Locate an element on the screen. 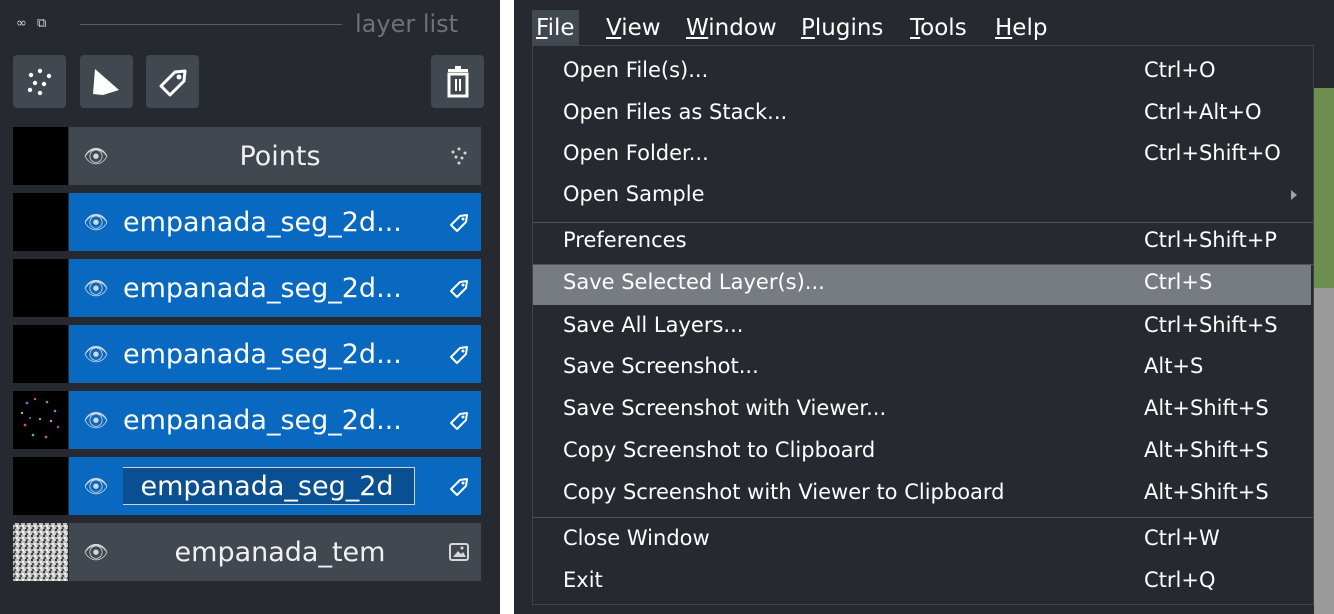 Image resolution: width=1334 pixels, height=614 pixels. menu-item-close-window: Close Window Ctrl+W is located at coordinates (923, 541).